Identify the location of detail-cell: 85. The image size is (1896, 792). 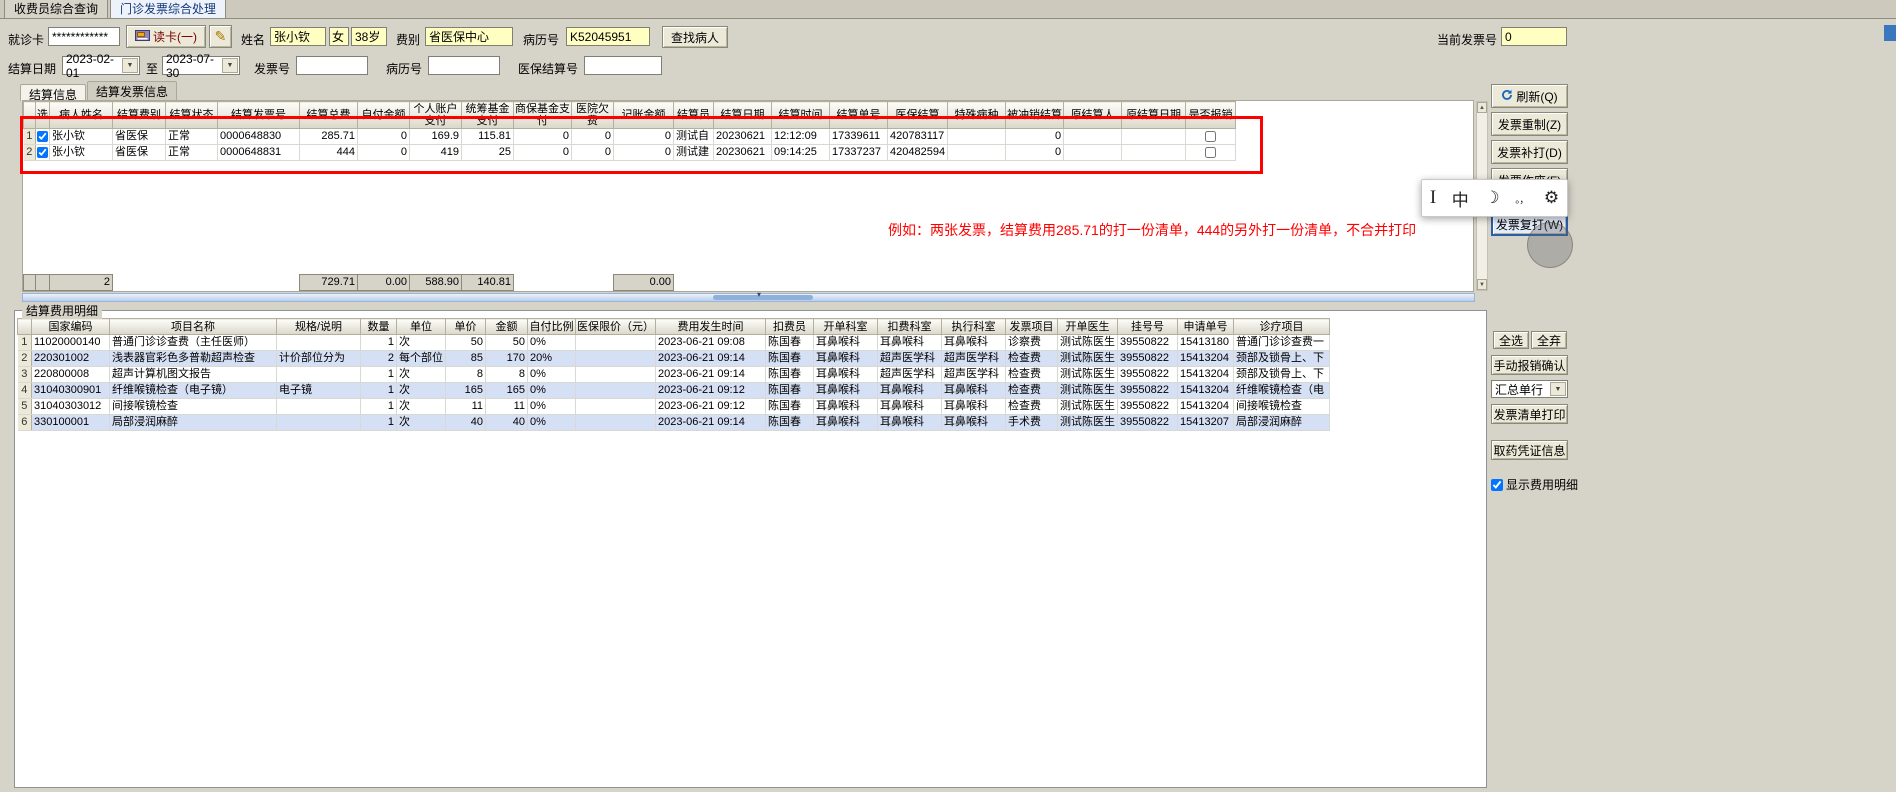
(465, 358).